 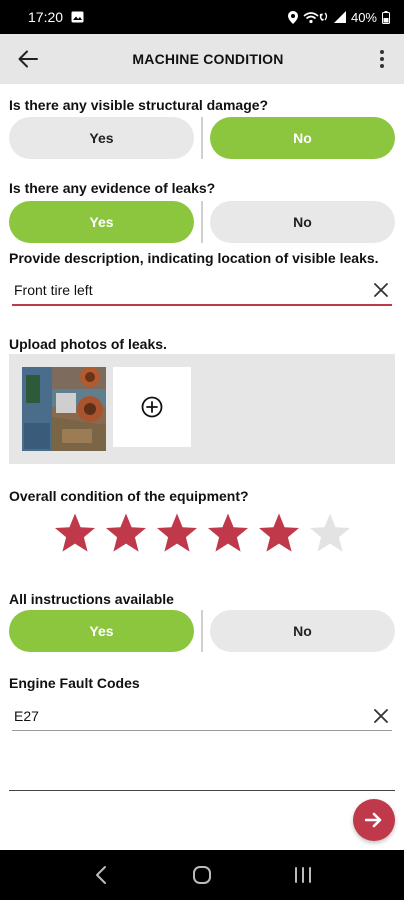 I want to click on signal-icon, so click(x=339, y=17).